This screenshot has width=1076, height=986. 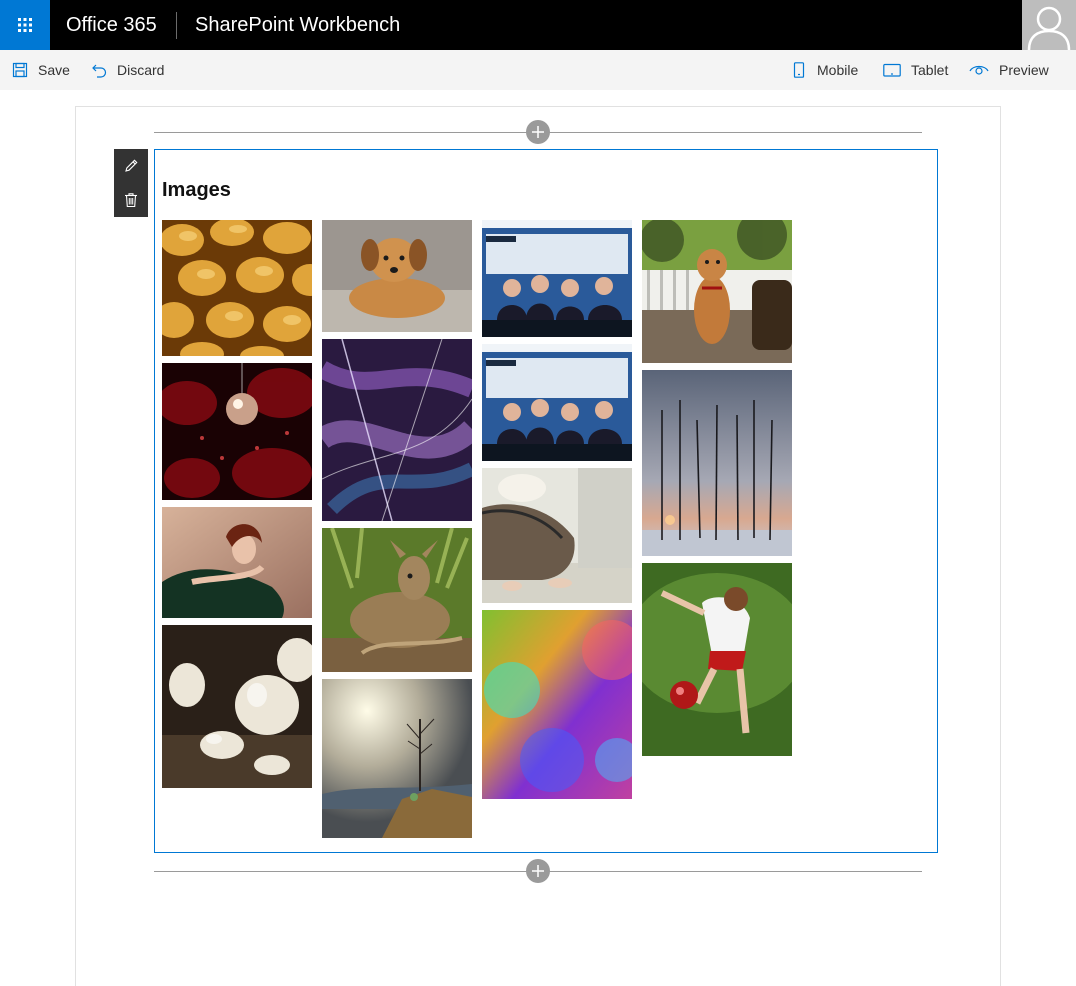 What do you see at coordinates (1024, 70) in the screenshot?
I see `preview-label: Preview` at bounding box center [1024, 70].